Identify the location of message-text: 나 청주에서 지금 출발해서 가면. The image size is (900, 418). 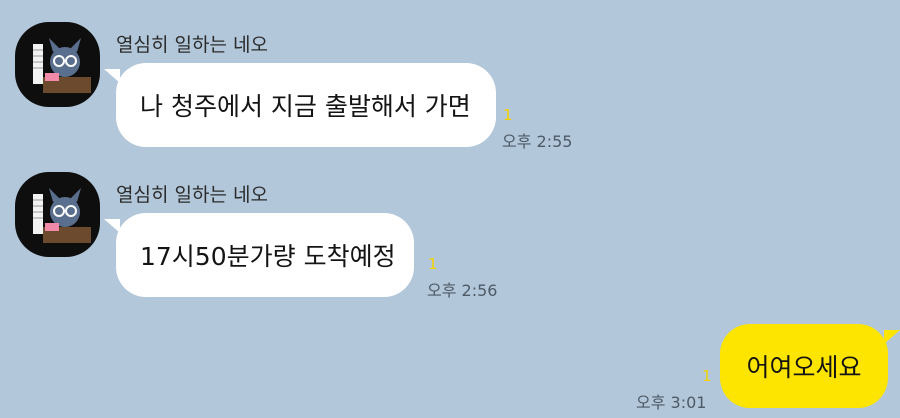
(305, 106).